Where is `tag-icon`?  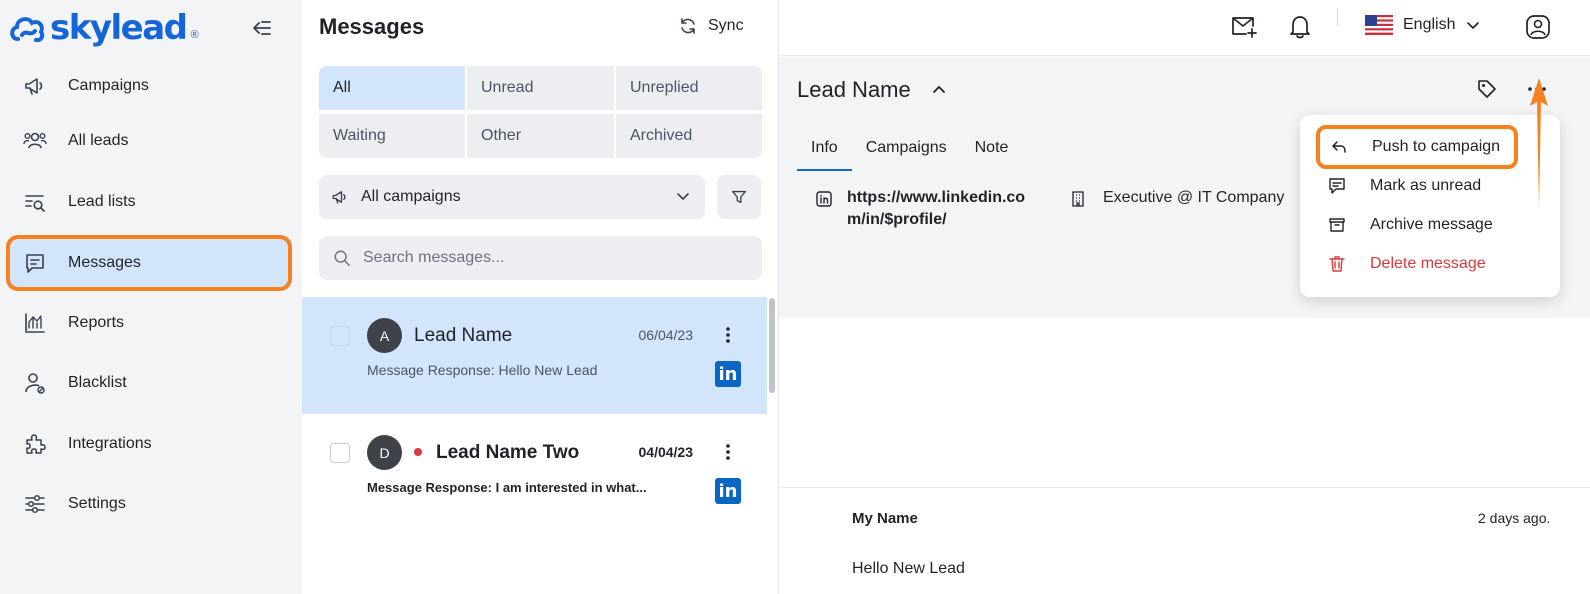
tag-icon is located at coordinates (1487, 89).